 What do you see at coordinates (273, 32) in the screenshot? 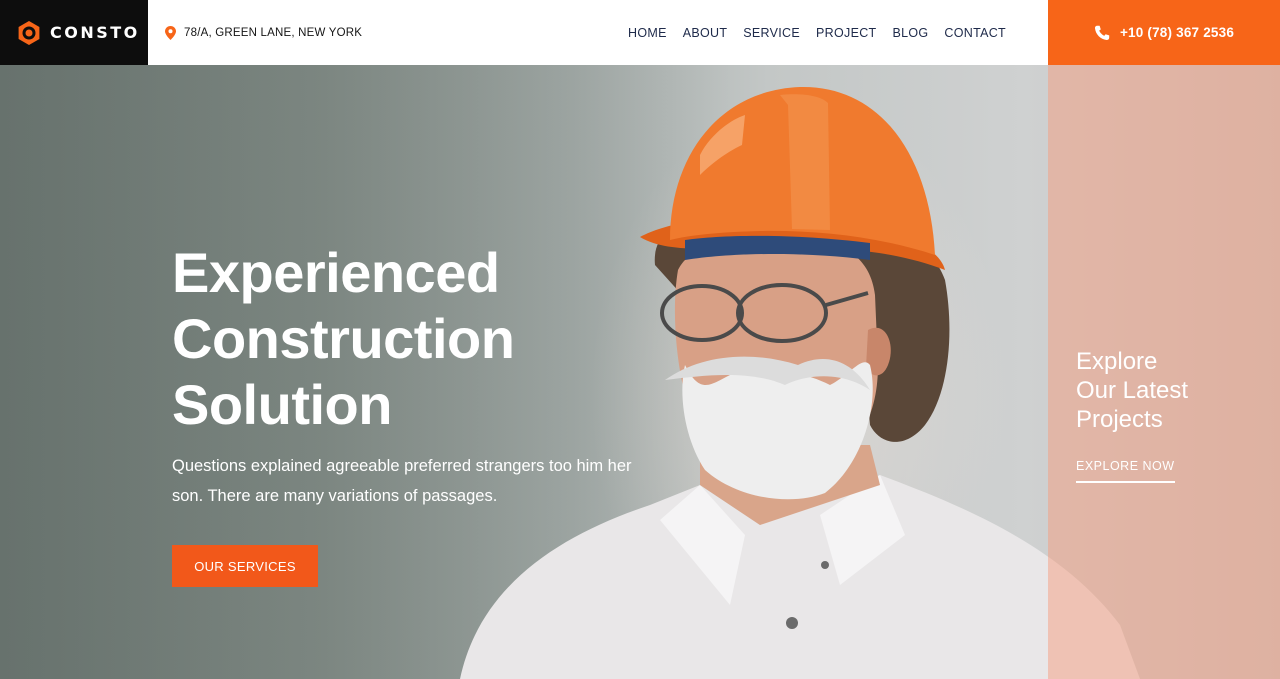
I see `address-text: 78/A, GREEN LANE, NEW YORK` at bounding box center [273, 32].